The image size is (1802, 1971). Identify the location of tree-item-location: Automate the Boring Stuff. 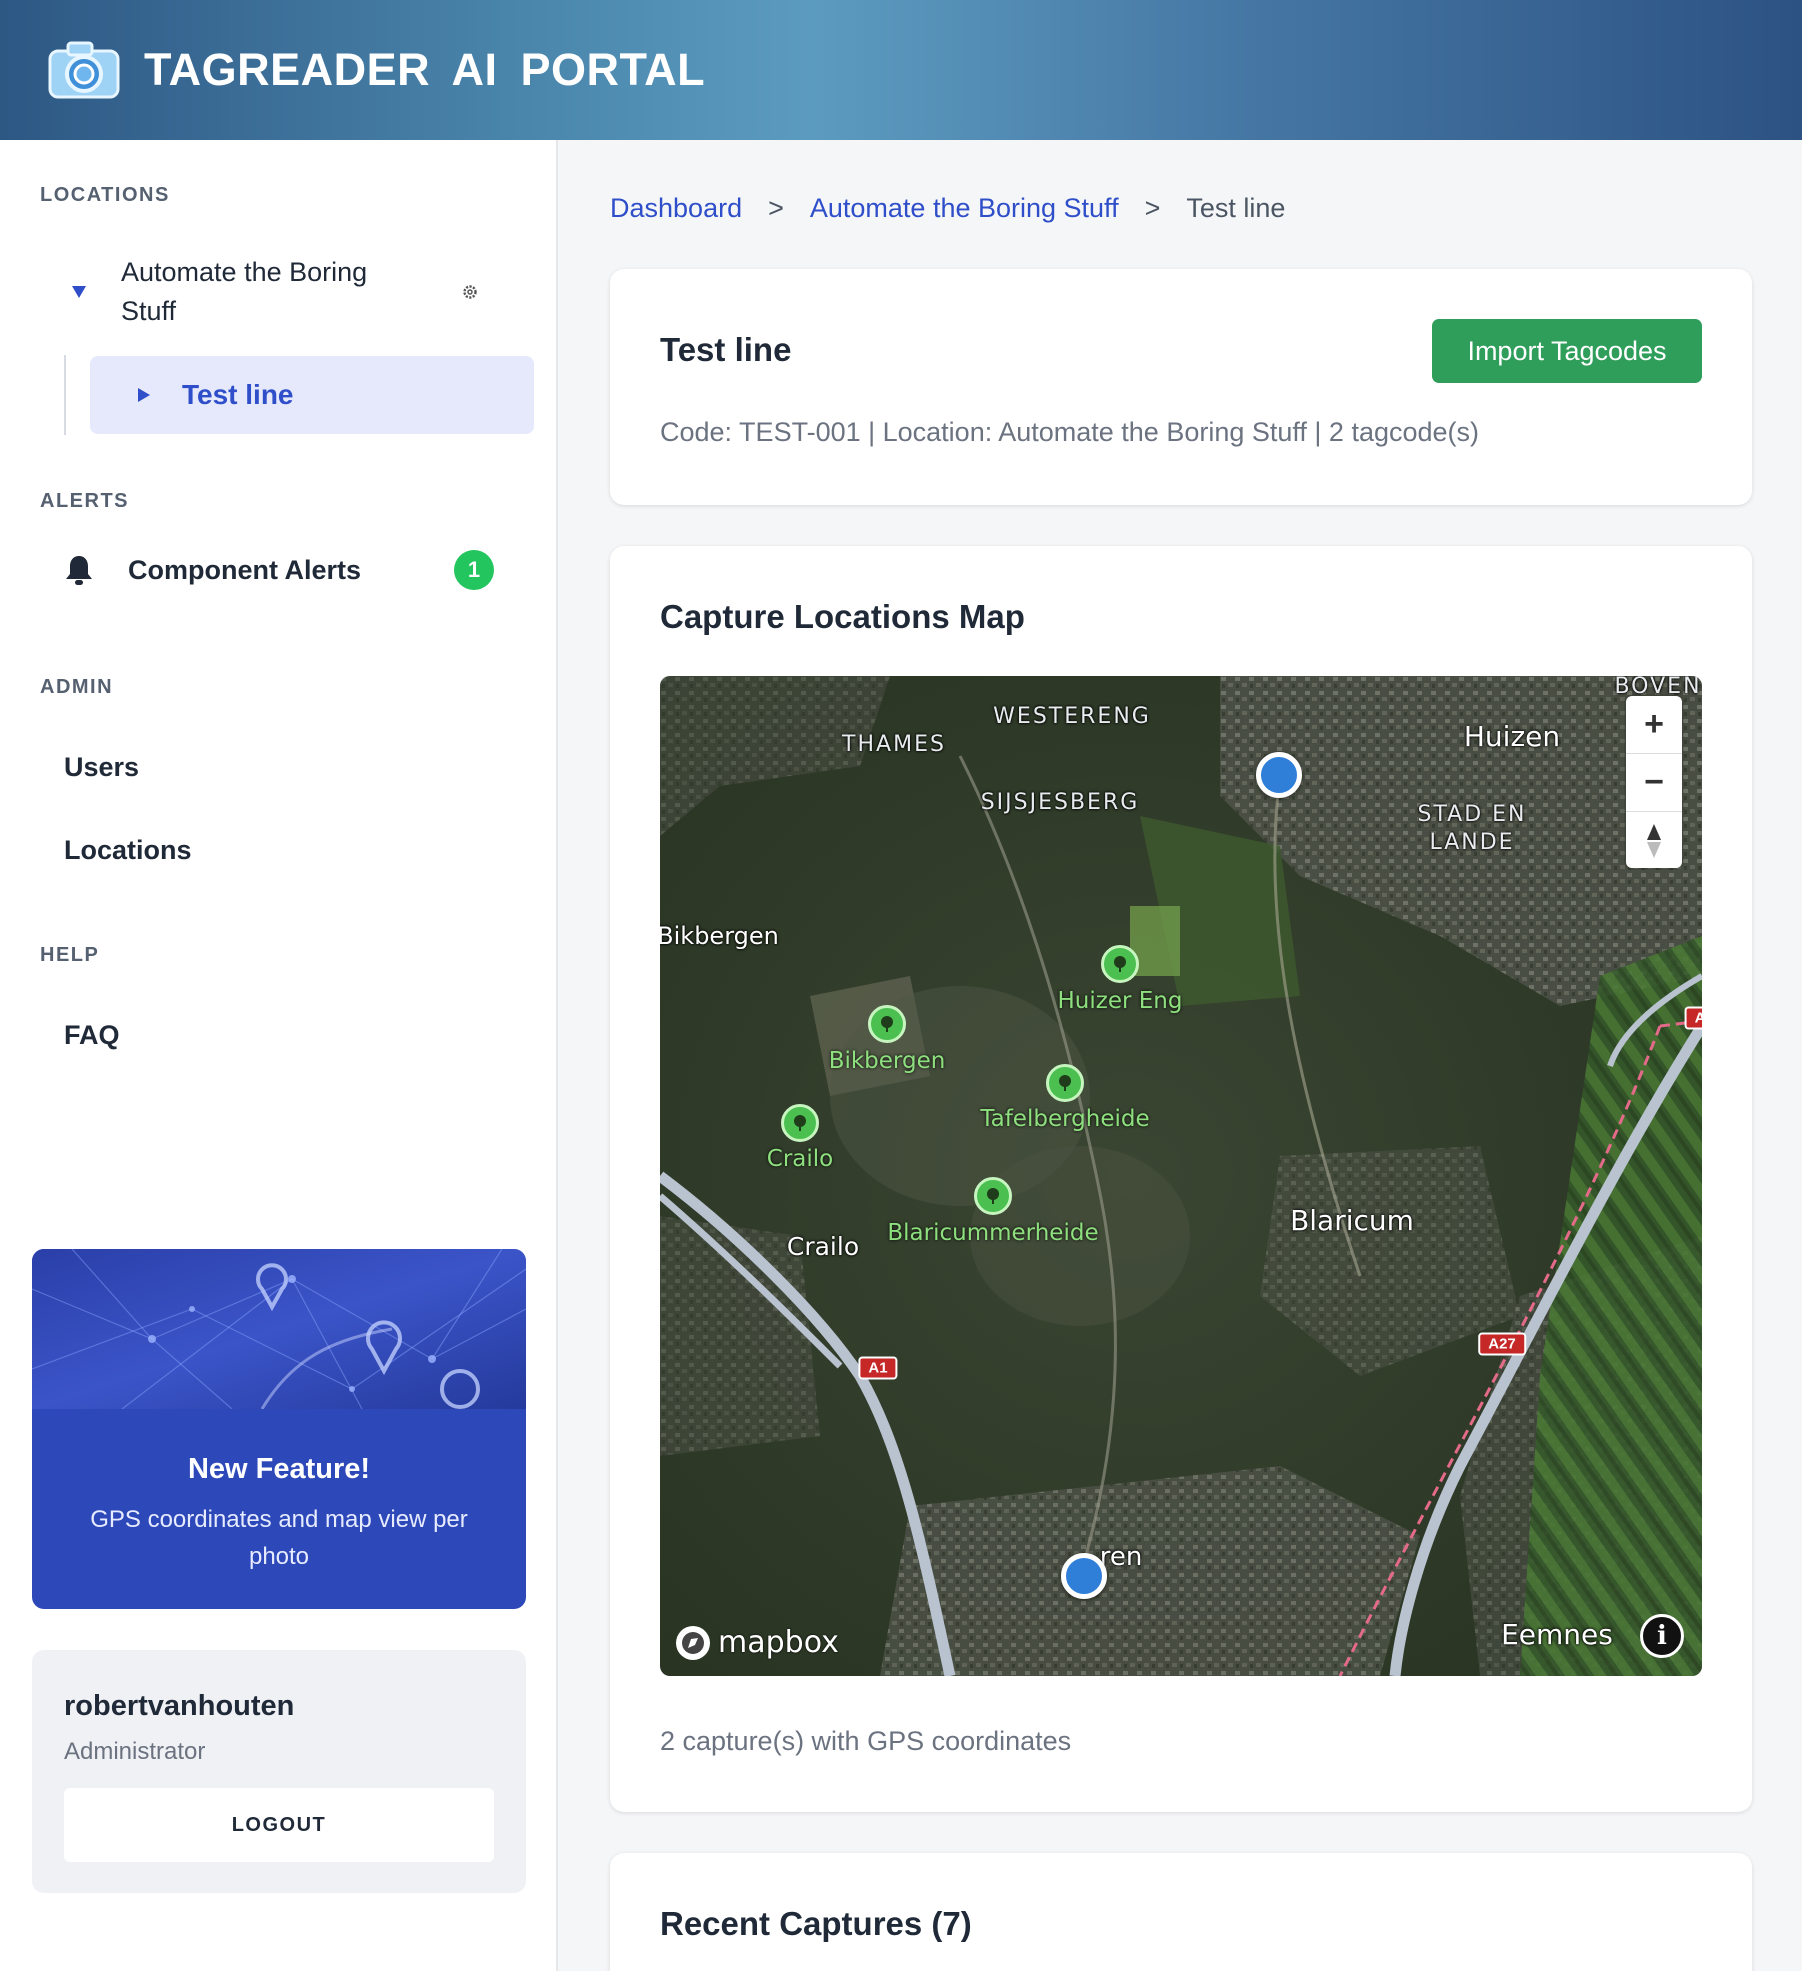
(279, 292).